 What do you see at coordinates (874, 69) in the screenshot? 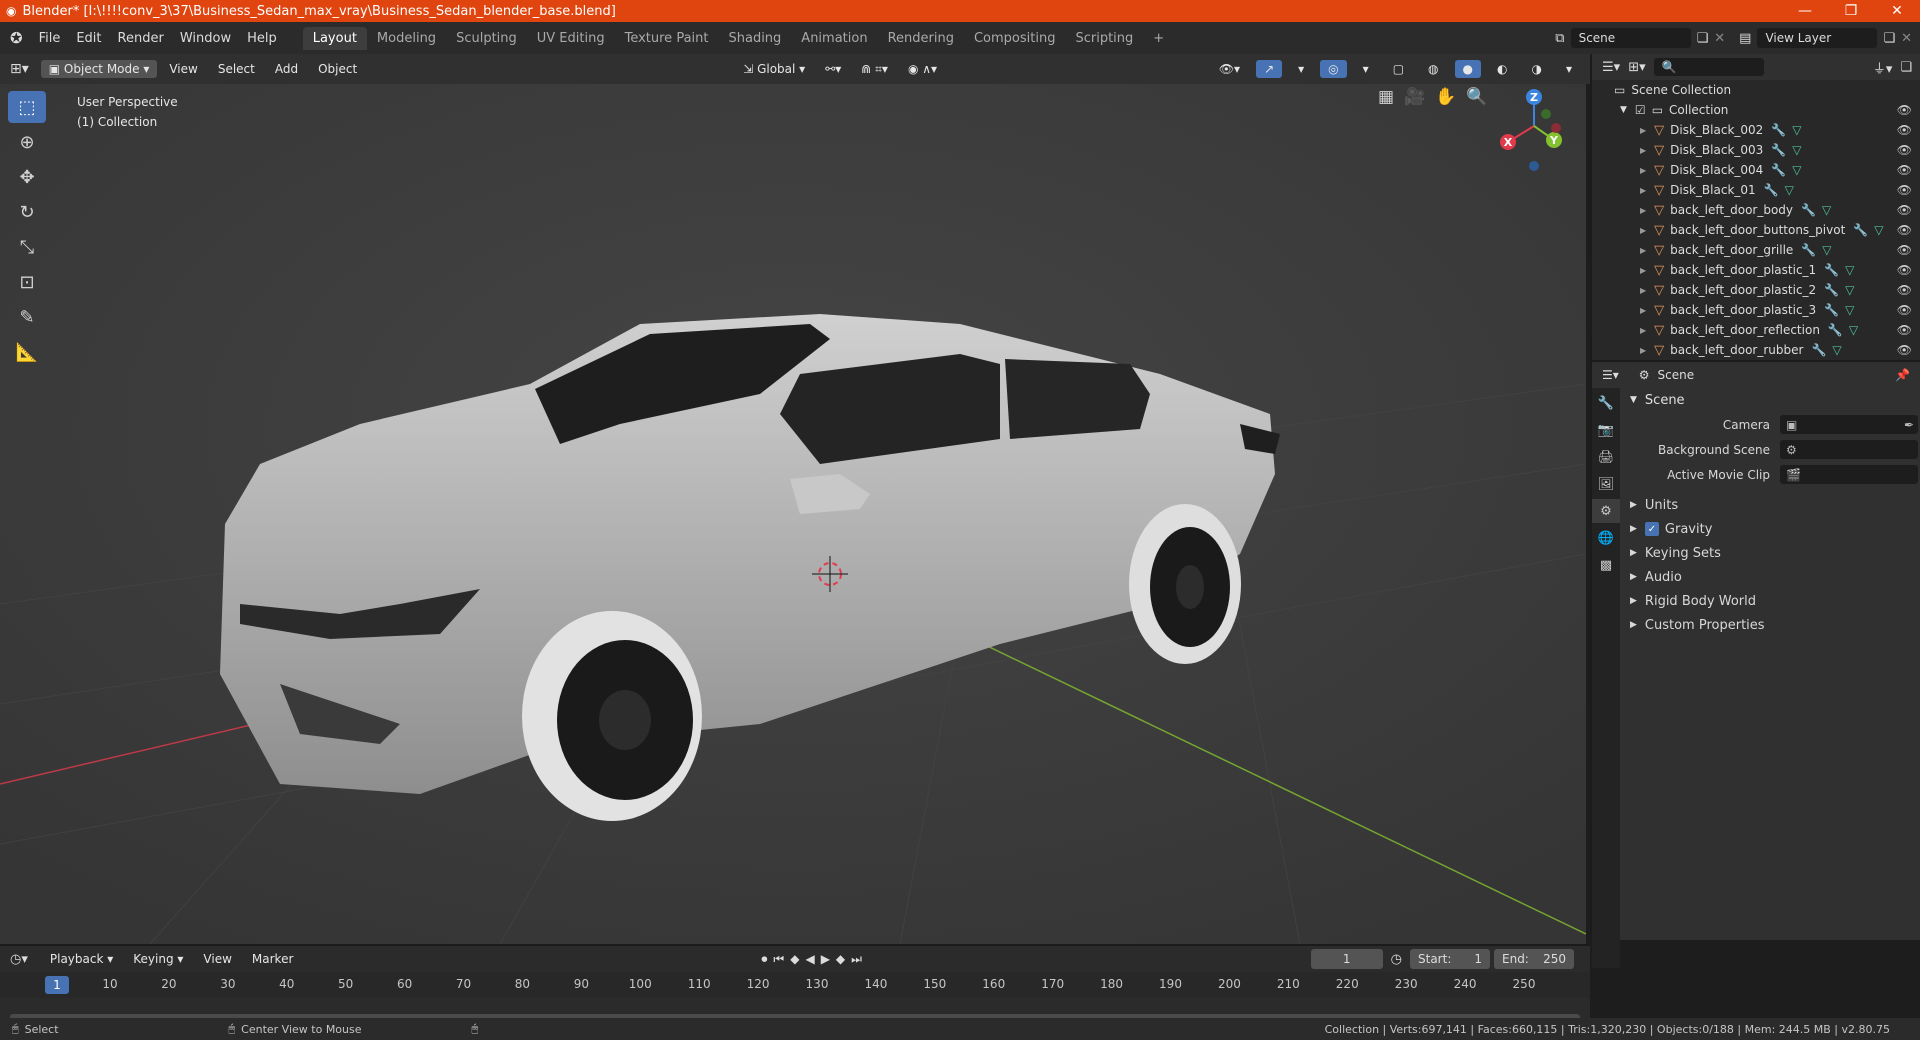
I see `snap-icon: ⋒ ⌗▾` at bounding box center [874, 69].